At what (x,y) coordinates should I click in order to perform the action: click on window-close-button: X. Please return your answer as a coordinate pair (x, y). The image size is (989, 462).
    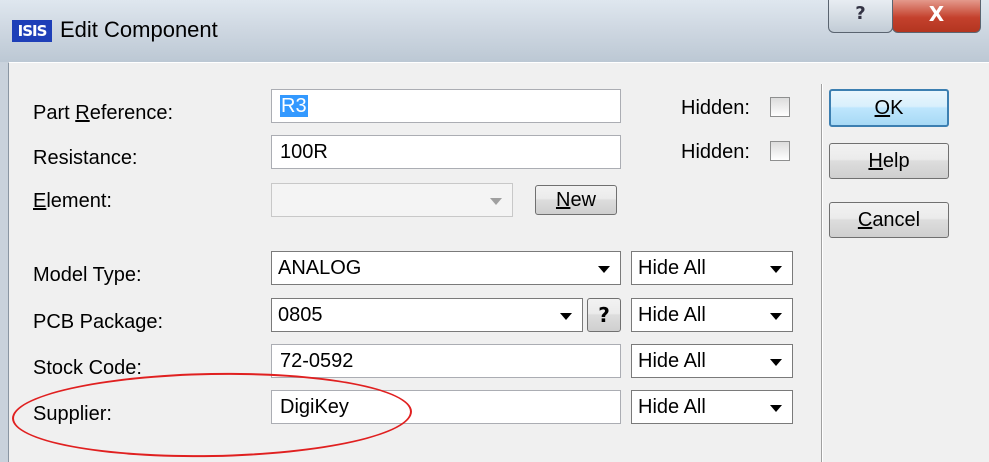
    Looking at the image, I should click on (936, 16).